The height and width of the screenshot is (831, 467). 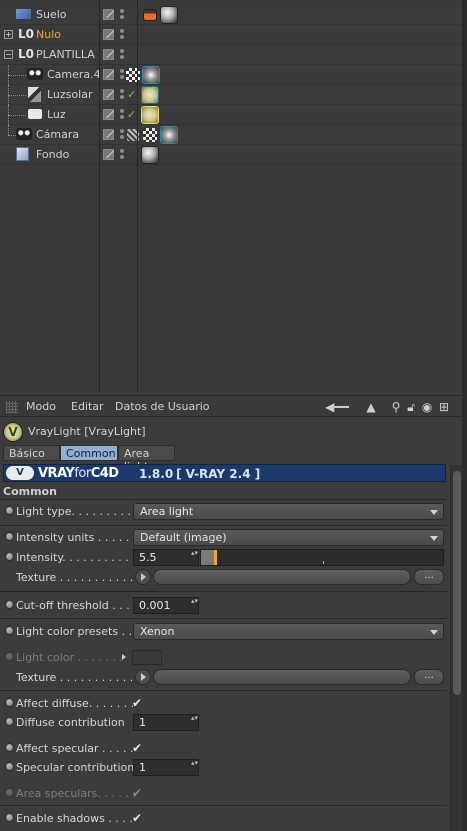 I want to click on lock-icon: 🔓︎, so click(x=411, y=407).